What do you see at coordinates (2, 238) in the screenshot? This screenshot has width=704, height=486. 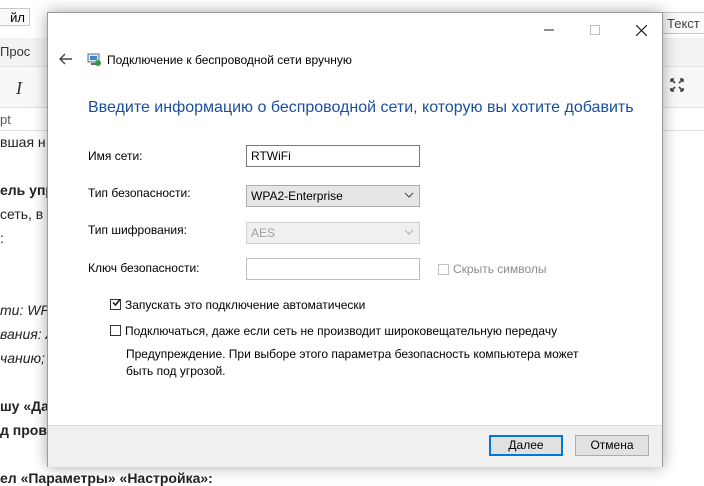 I see `bg-text-line: :` at bounding box center [2, 238].